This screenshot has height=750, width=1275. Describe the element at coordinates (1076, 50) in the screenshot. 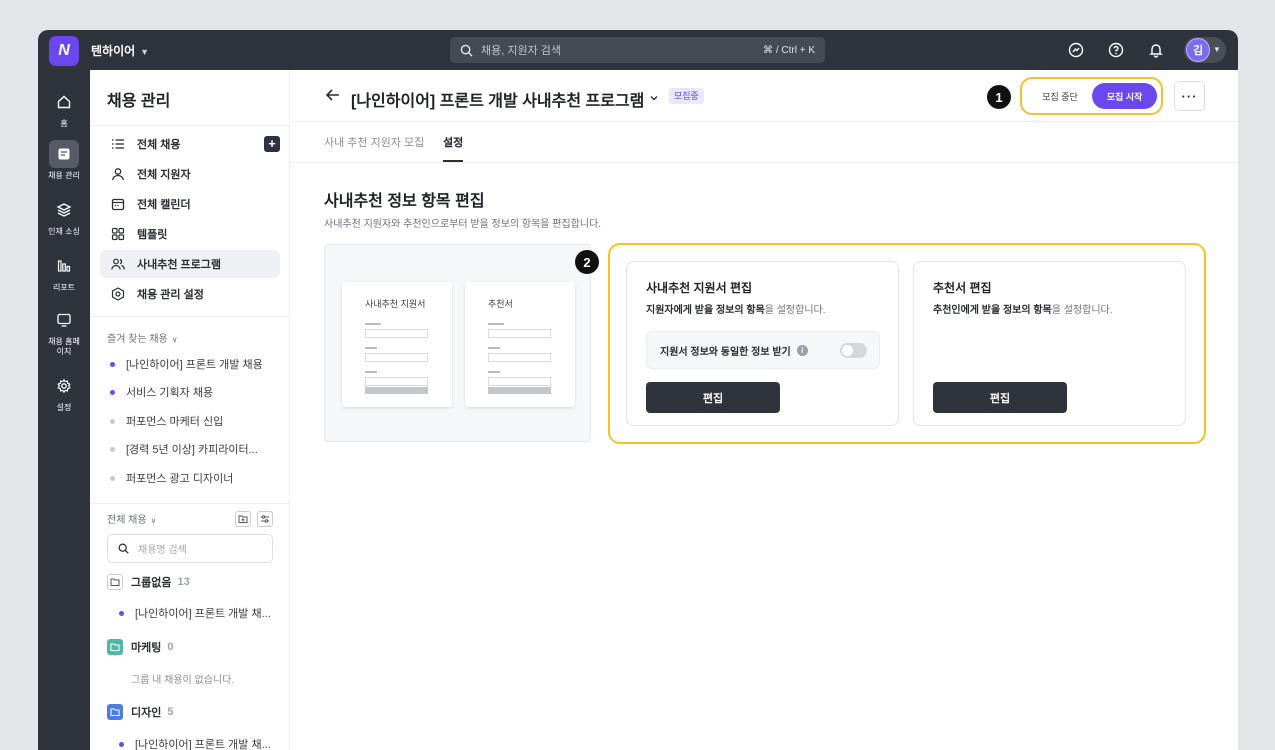

I see `messenger-icon` at that location.